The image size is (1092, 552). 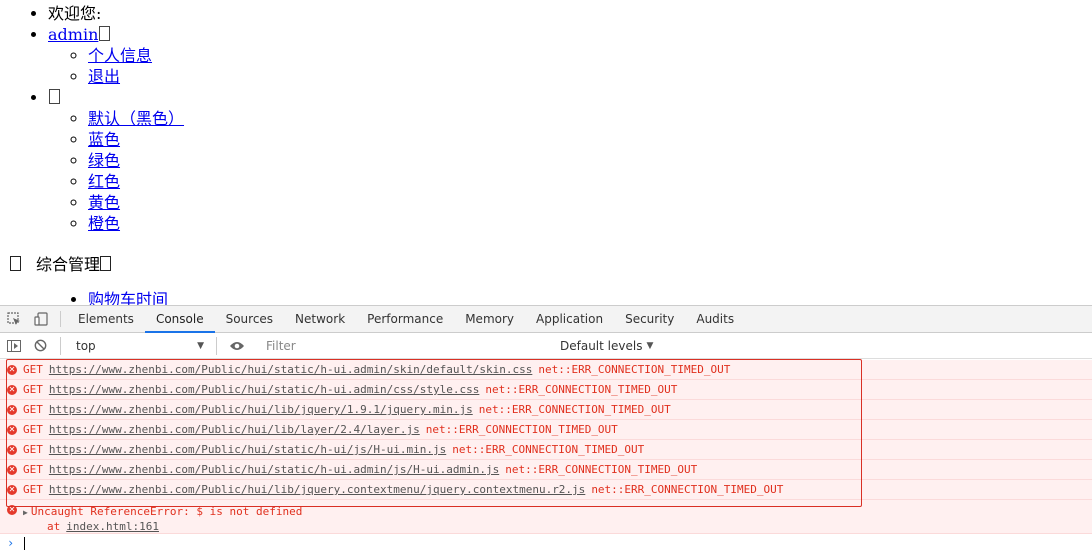 What do you see at coordinates (104, 76) in the screenshot?
I see `logout-link: 退出` at bounding box center [104, 76].